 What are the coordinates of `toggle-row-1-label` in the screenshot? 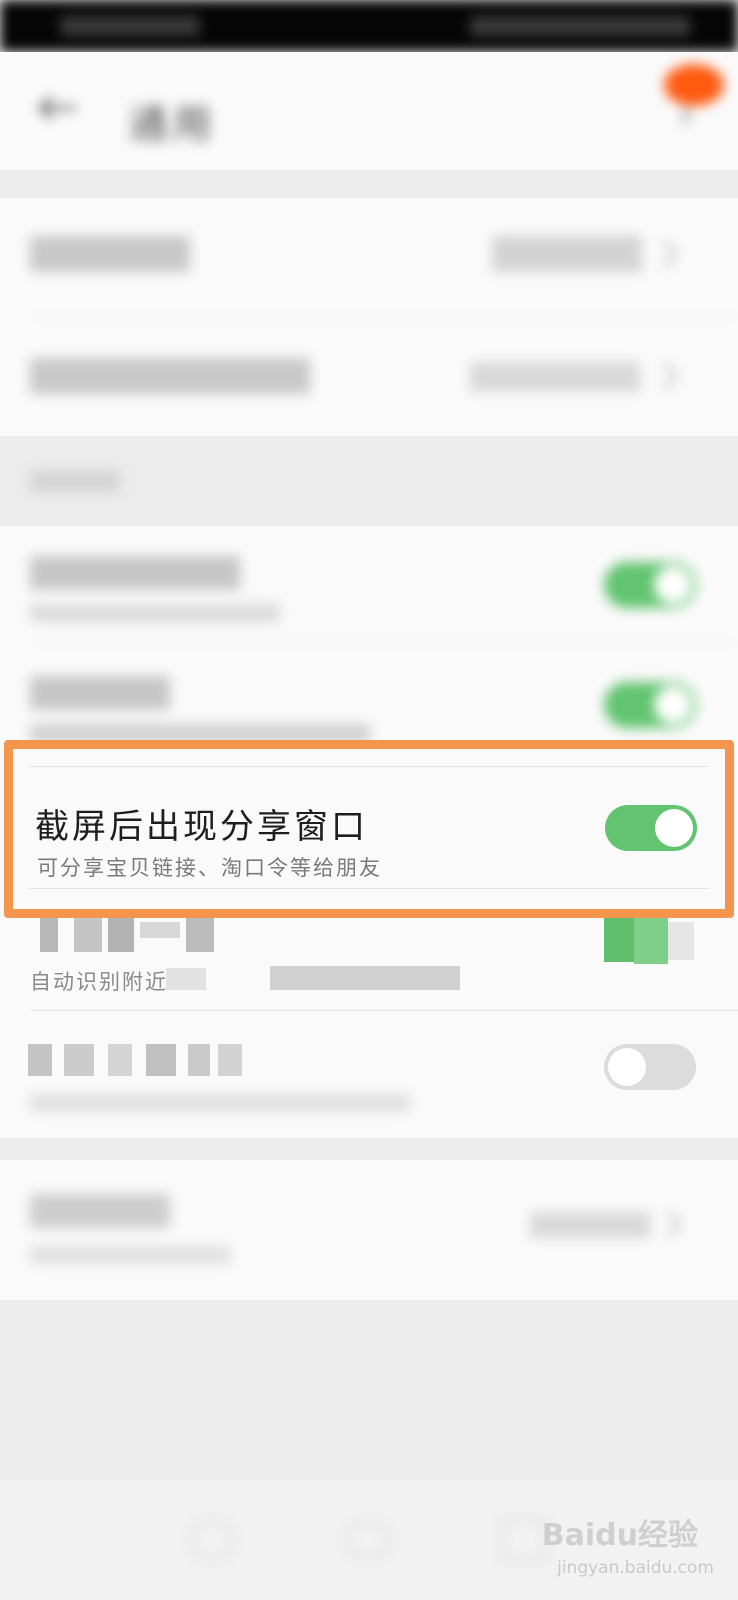 It's located at (135, 573).